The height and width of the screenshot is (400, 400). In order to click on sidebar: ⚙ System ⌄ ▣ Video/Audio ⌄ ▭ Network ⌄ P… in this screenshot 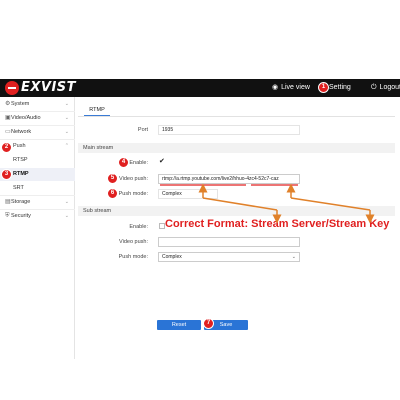, I will do `click(37, 228)`.